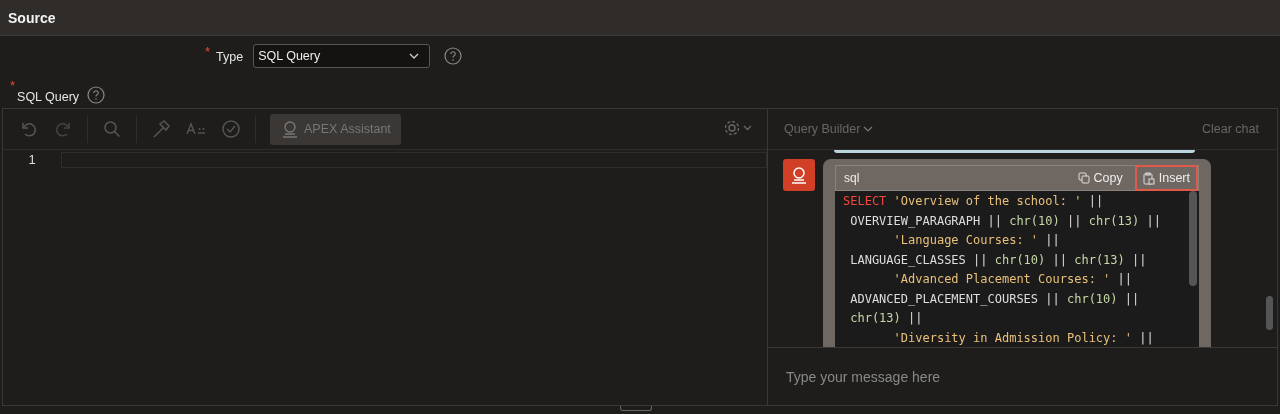 The height and width of the screenshot is (414, 1280). What do you see at coordinates (1083, 178) in the screenshot?
I see `copy-icon` at bounding box center [1083, 178].